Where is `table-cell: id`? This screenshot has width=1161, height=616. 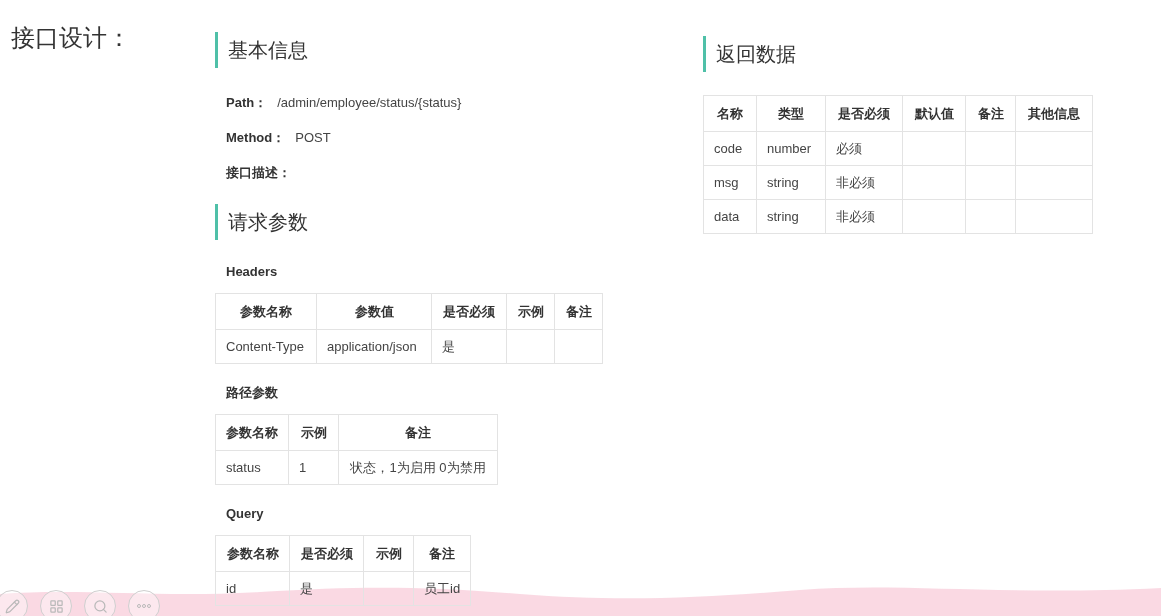 table-cell: id is located at coordinates (252, 588).